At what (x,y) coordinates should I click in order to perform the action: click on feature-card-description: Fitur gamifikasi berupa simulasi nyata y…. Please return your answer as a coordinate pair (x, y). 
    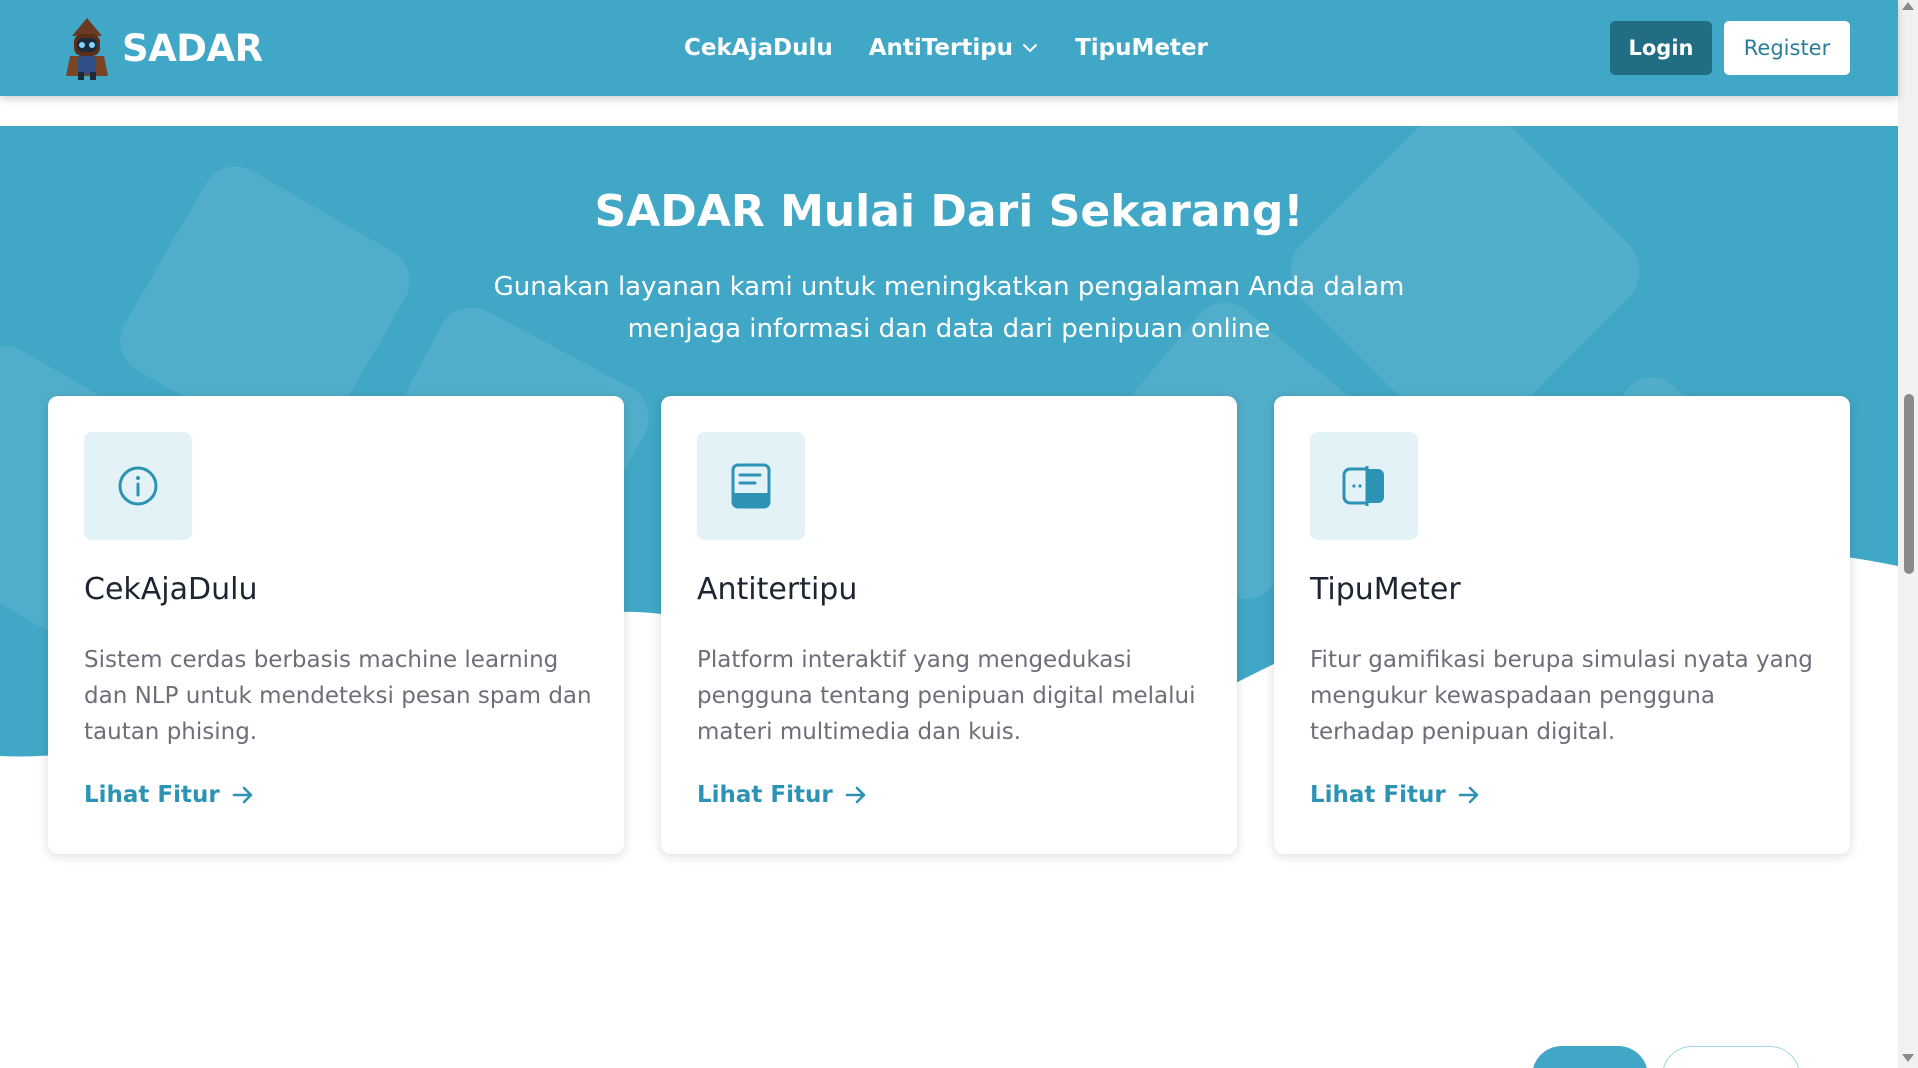
    Looking at the image, I should click on (1561, 696).